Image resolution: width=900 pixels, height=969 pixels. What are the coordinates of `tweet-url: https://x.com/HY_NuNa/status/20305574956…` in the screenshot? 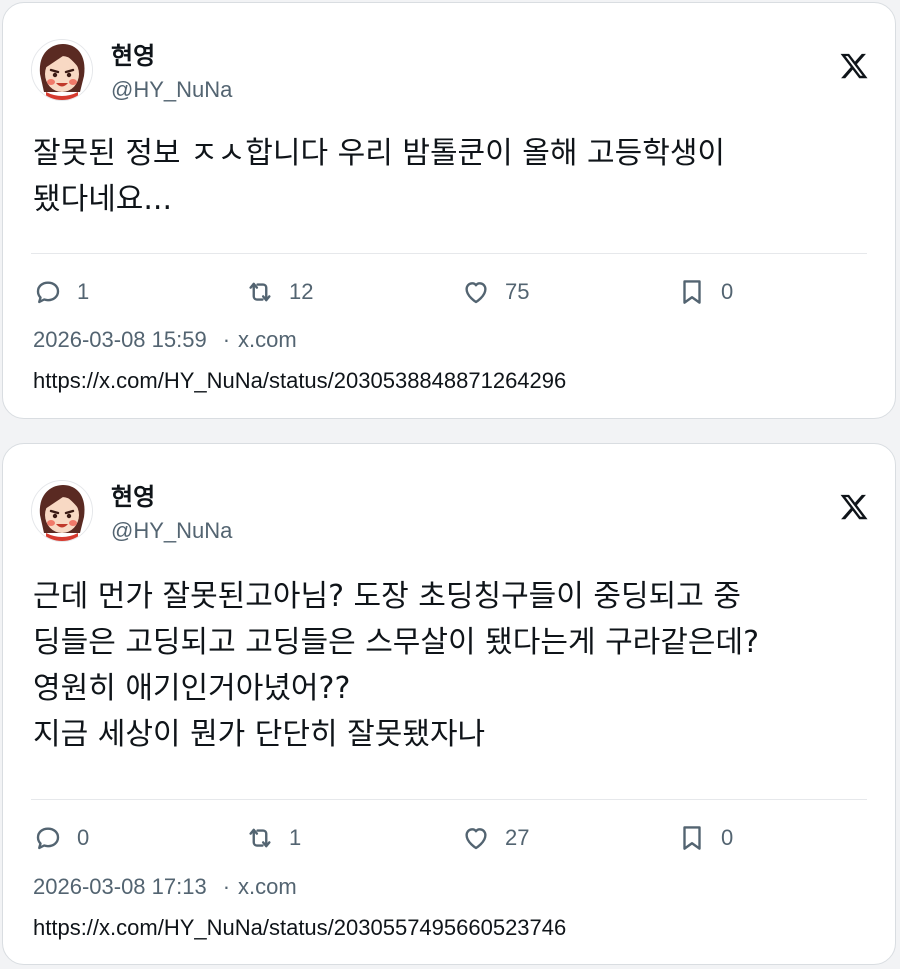 It's located at (299, 928).